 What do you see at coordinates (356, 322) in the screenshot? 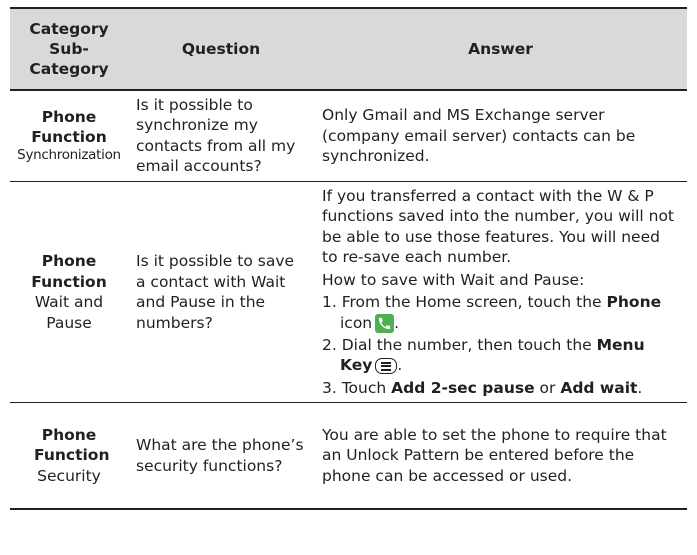
I see `step-1-suffix: icon` at bounding box center [356, 322].